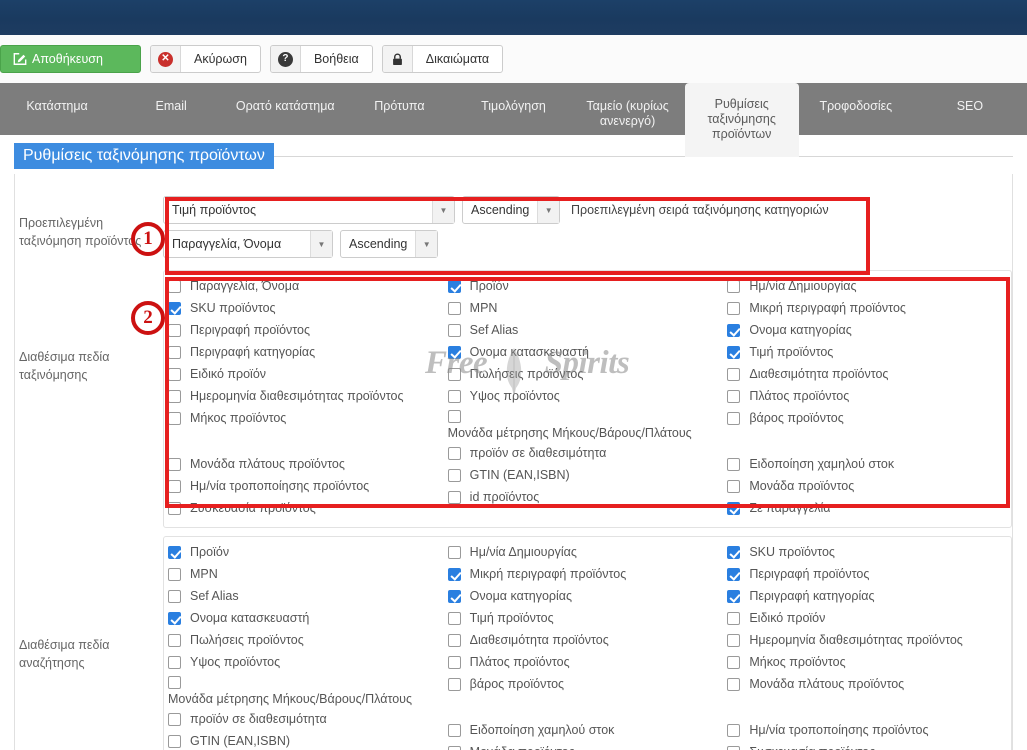  Describe the element at coordinates (584, 498) in the screenshot. I see `checkbox-item: id προϊόντος` at that location.